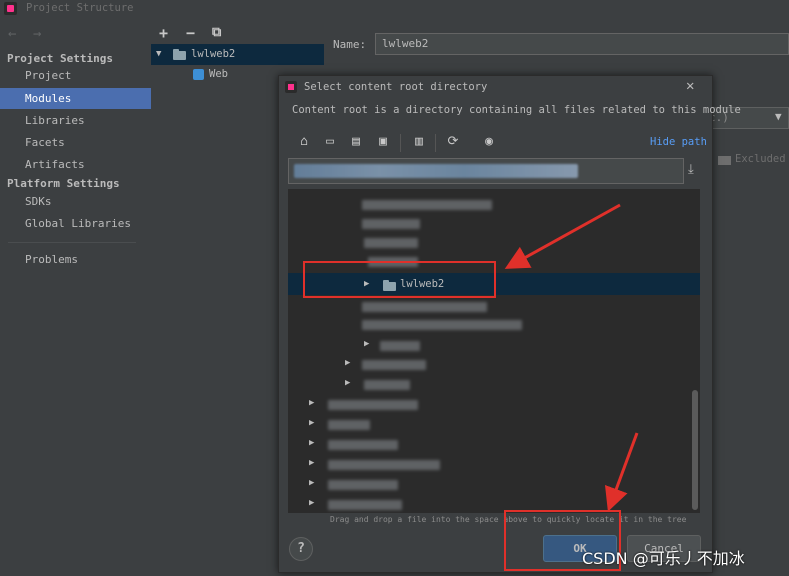  I want to click on annotation-arrows, so click(571, 357).